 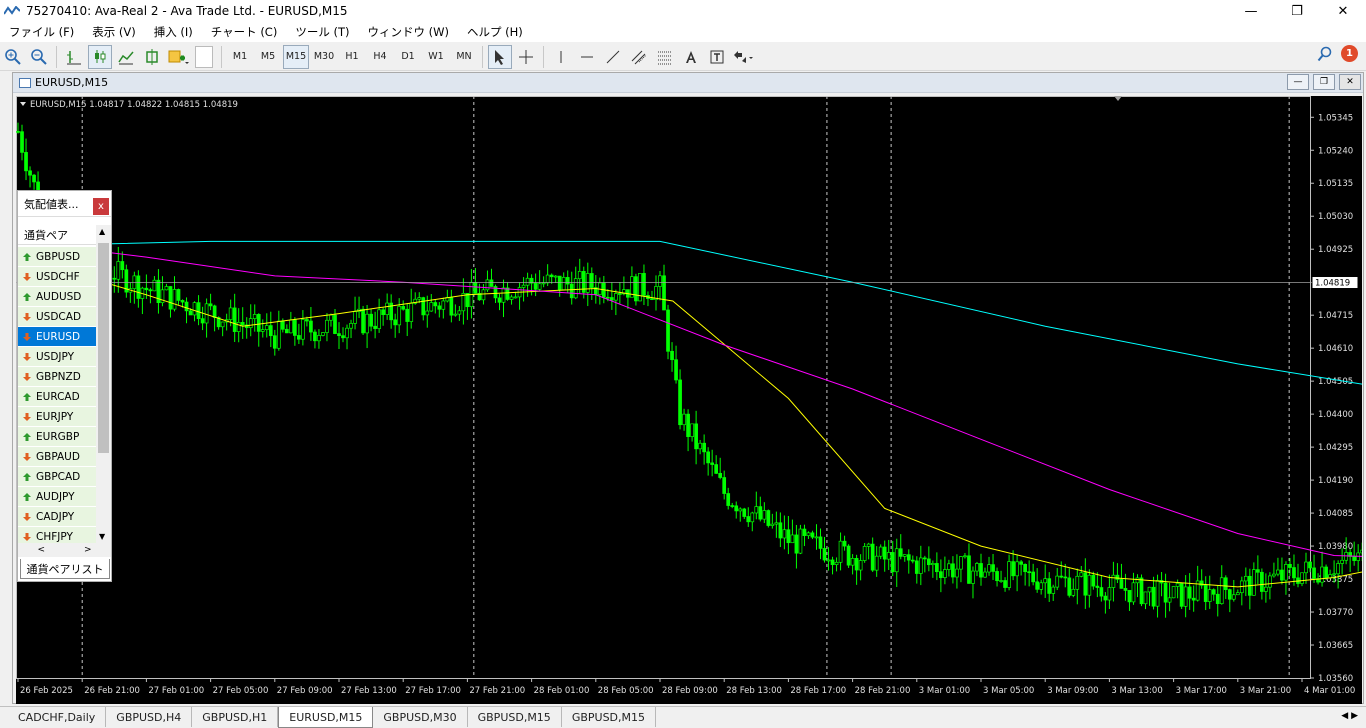 I want to click on arrows-icon, so click(x=743, y=57).